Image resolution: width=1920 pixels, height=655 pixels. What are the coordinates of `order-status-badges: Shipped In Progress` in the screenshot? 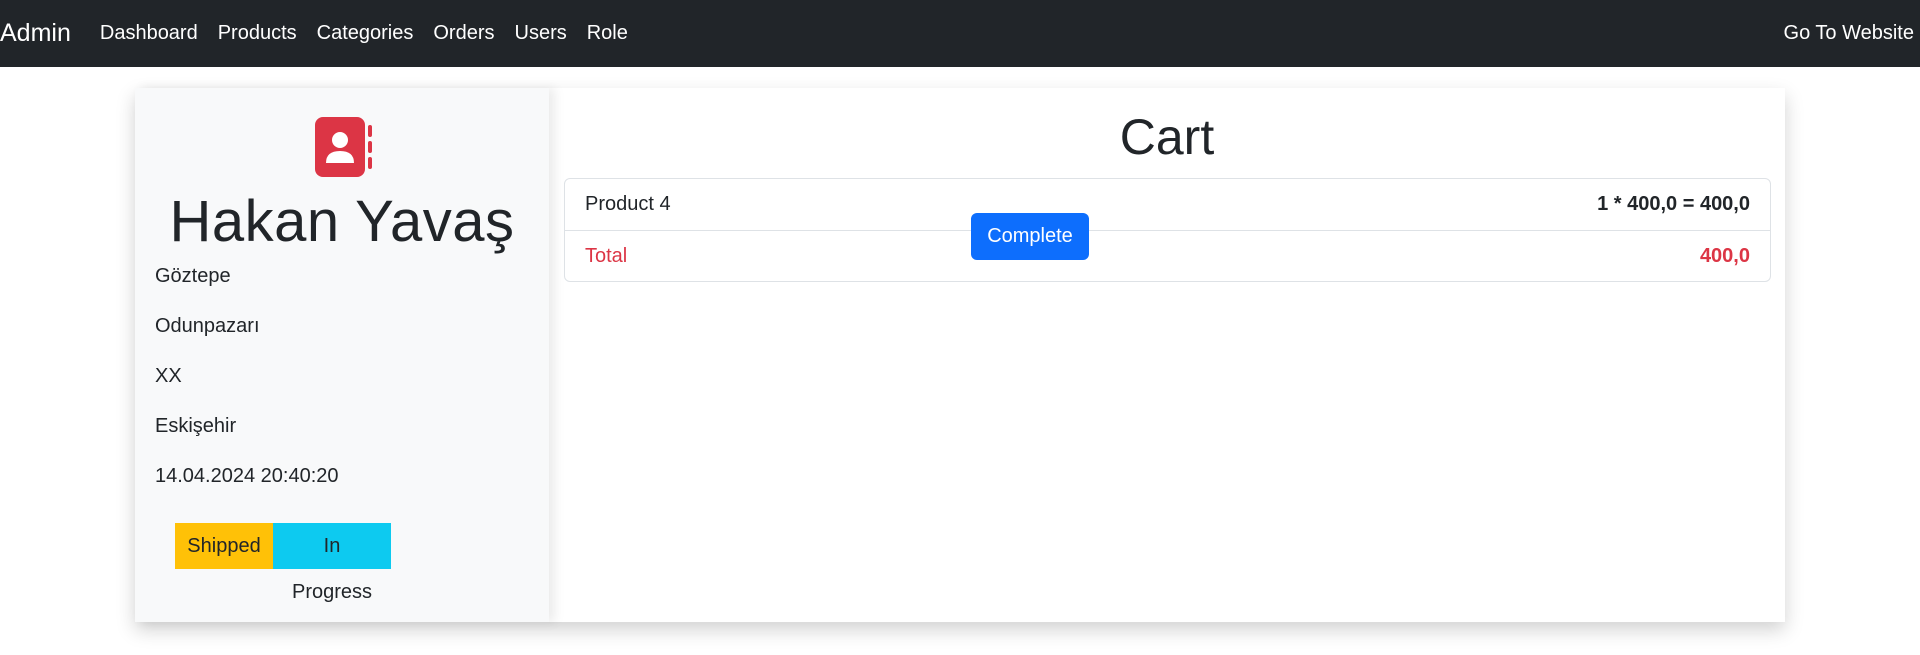 It's located at (283, 563).